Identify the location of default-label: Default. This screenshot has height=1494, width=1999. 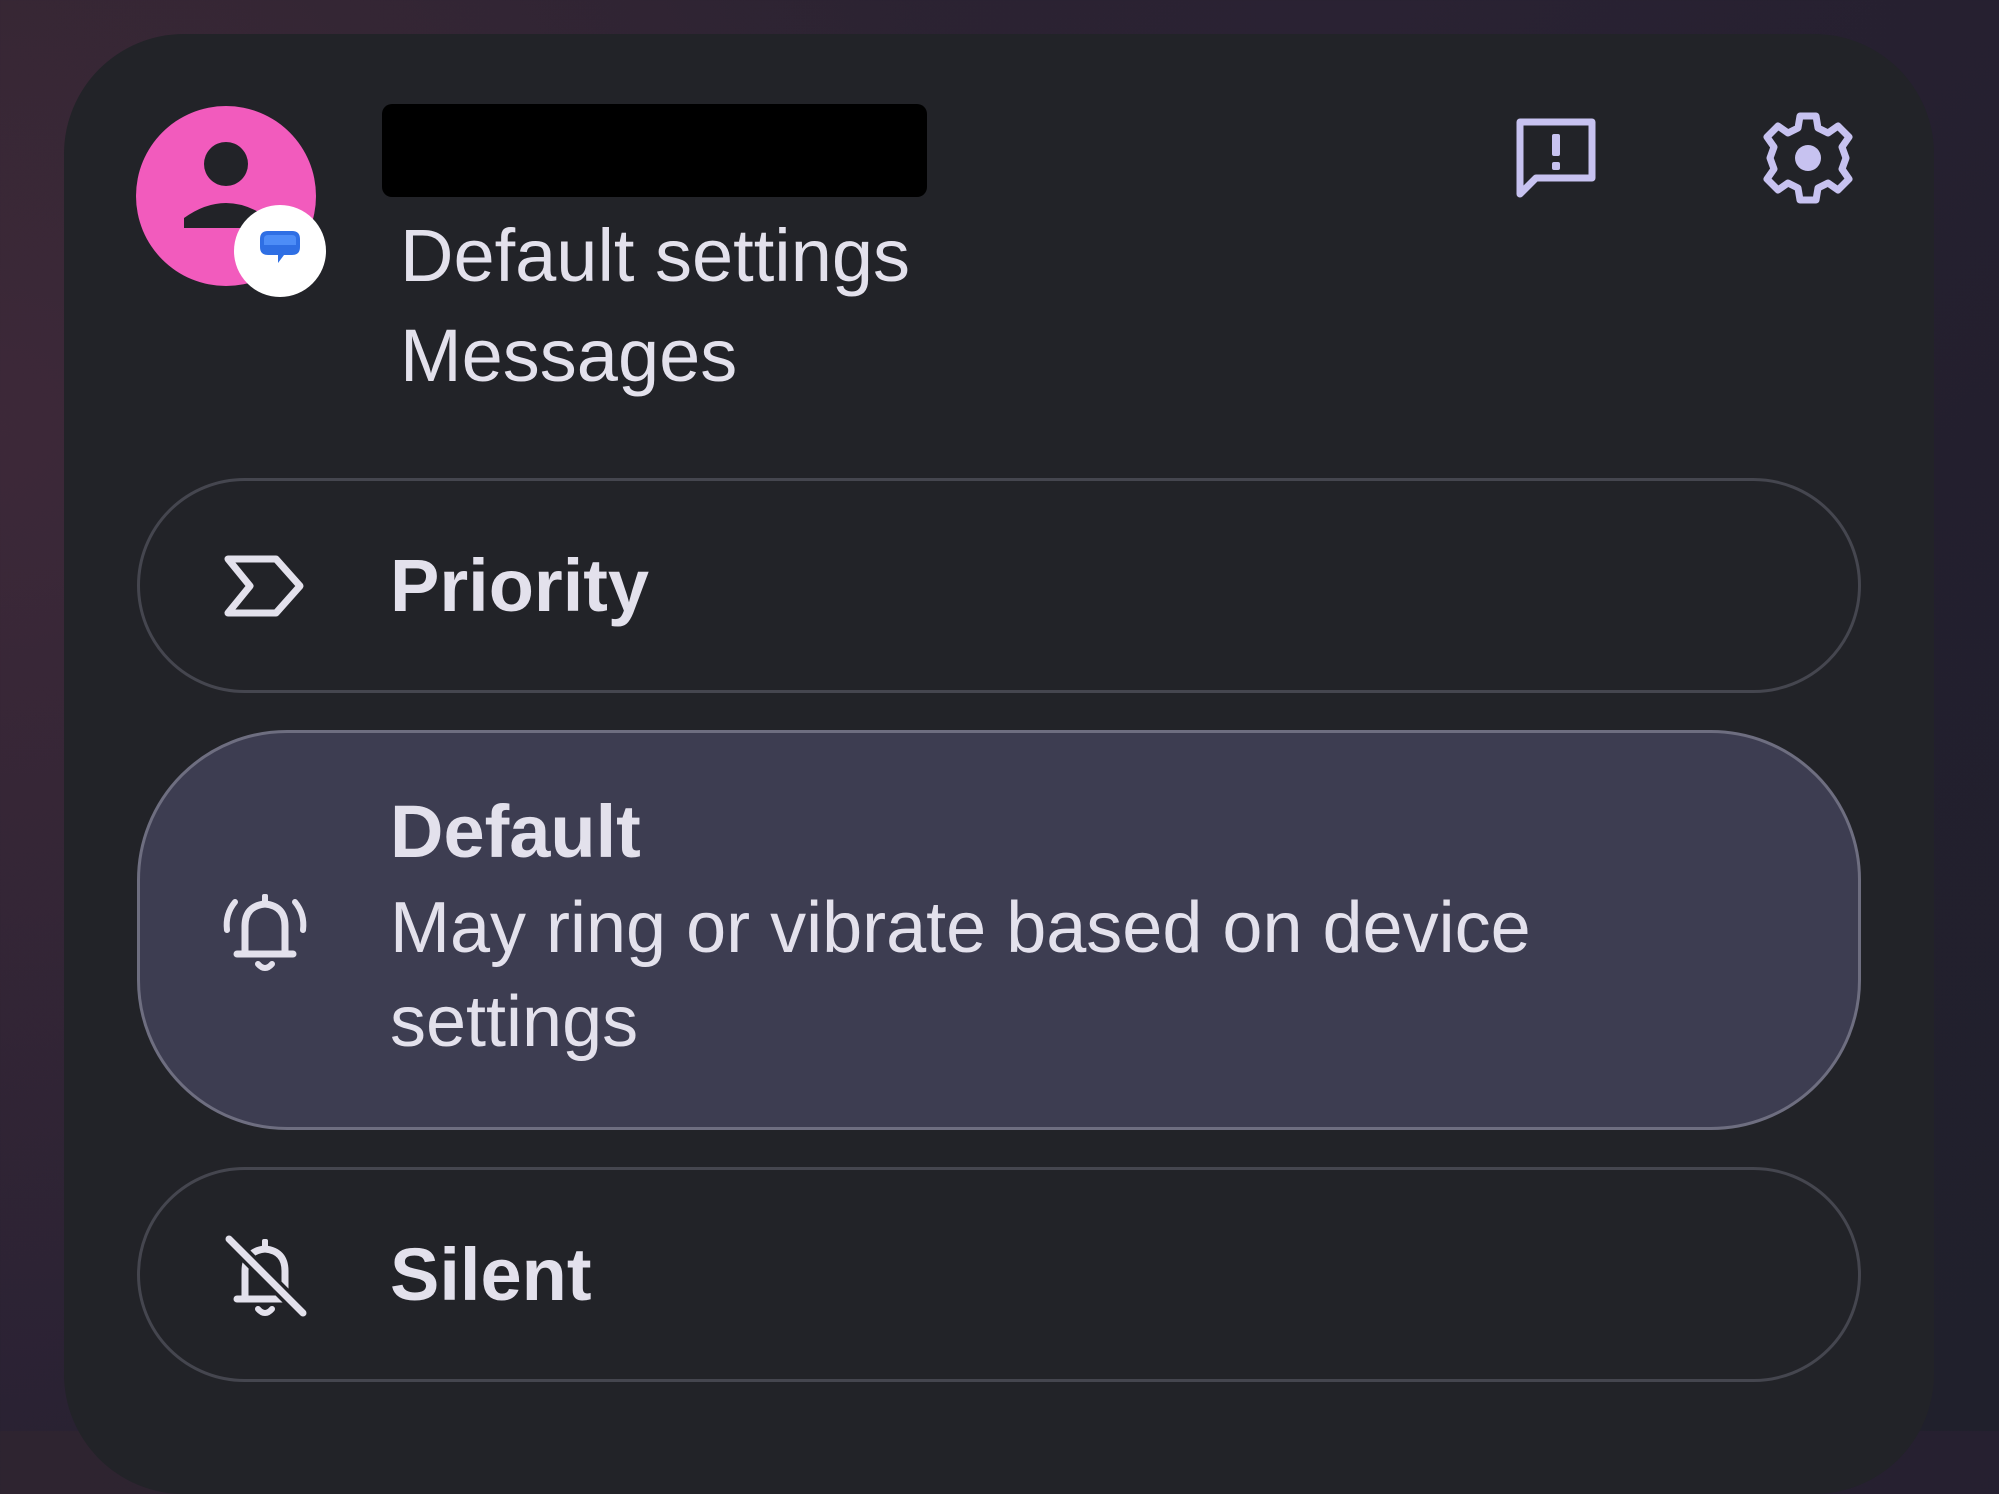
(515, 831).